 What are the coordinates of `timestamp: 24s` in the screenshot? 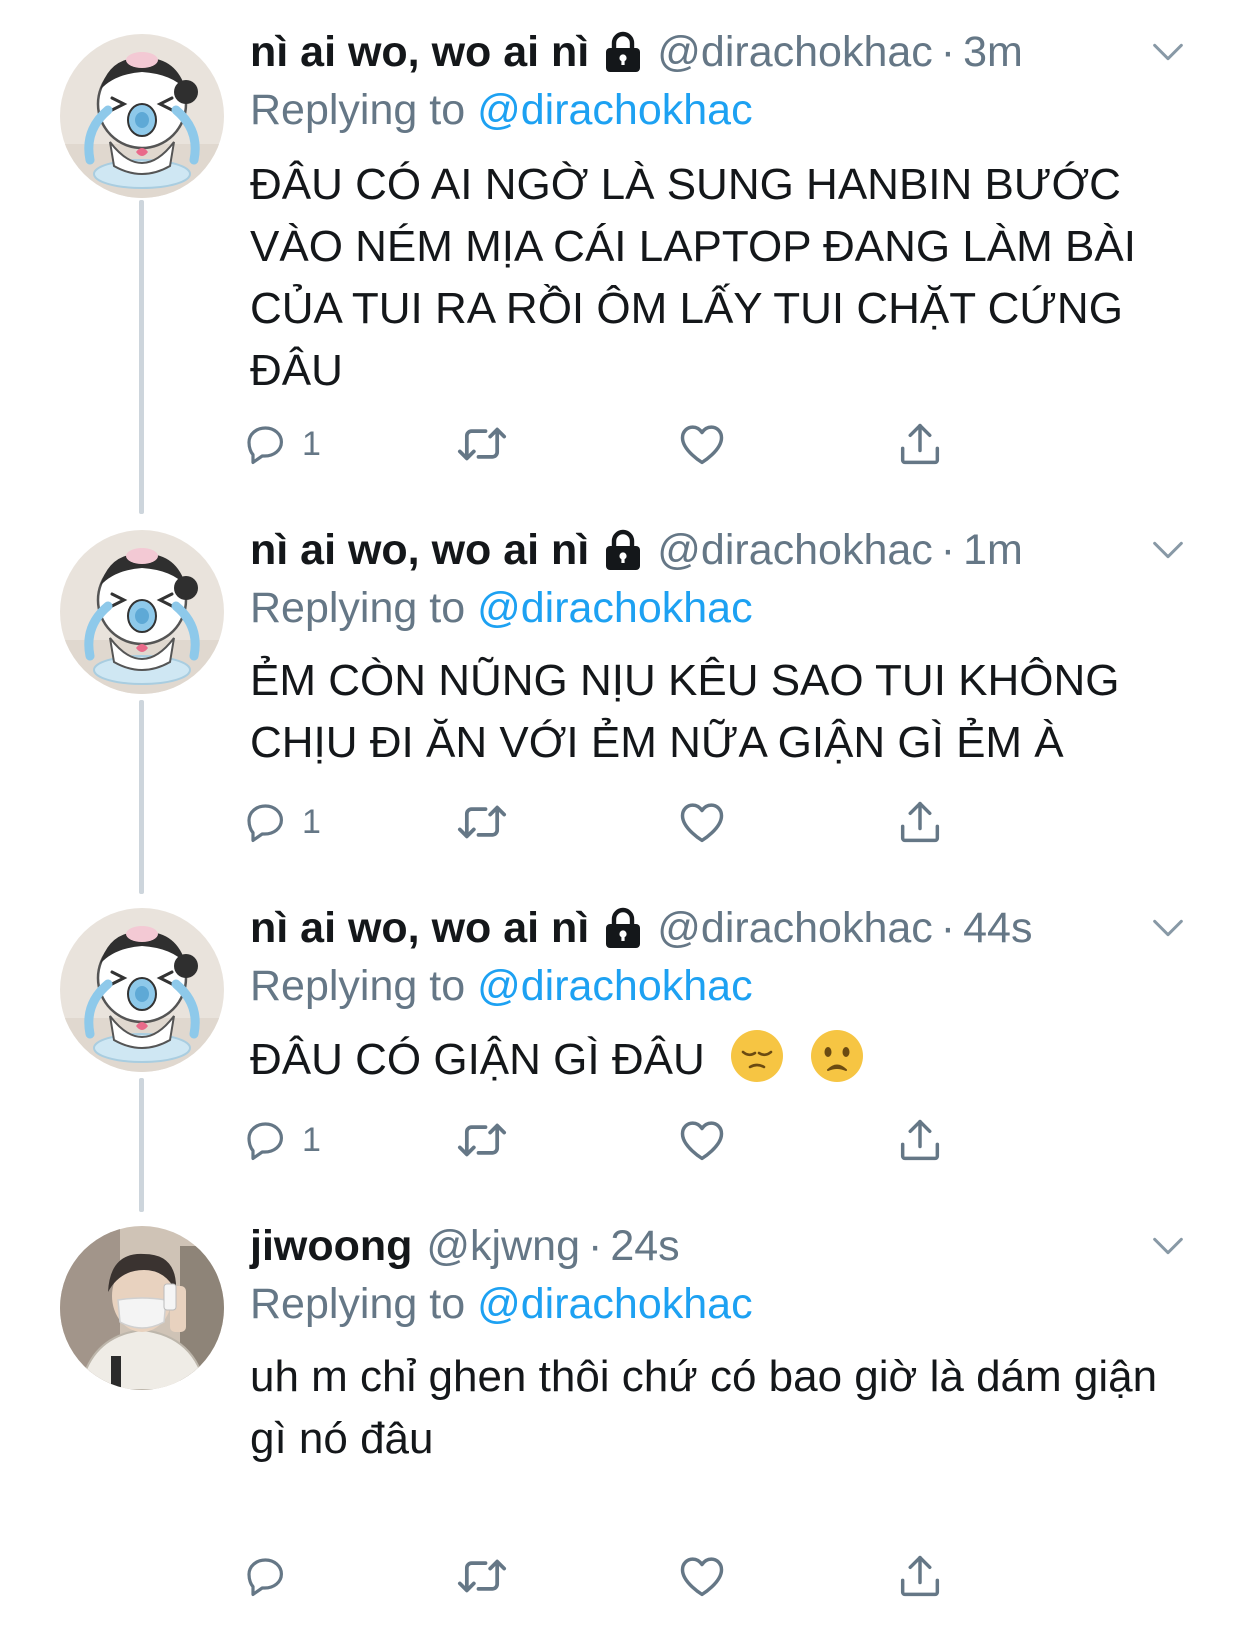 It's located at (644, 1246).